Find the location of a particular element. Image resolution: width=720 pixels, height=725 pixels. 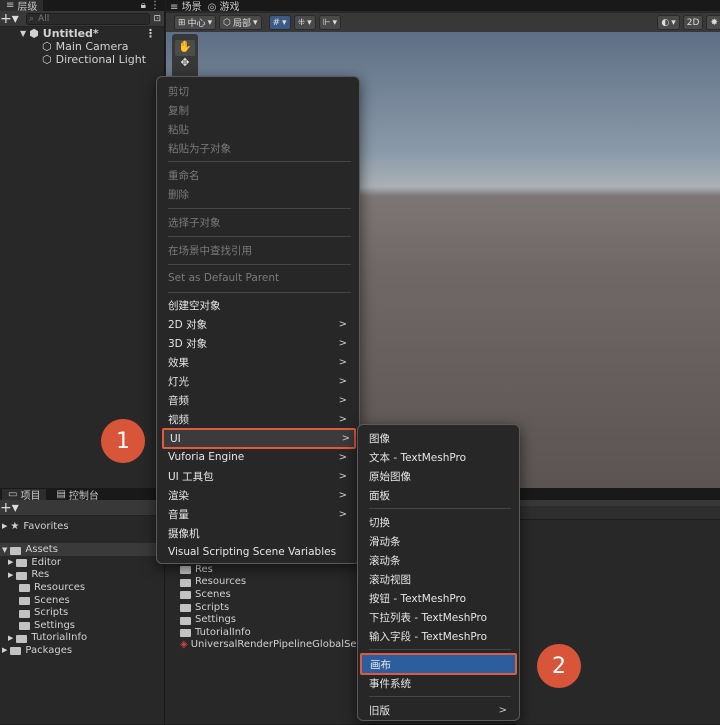

folder-scenes: Scenes is located at coordinates (82, 600).